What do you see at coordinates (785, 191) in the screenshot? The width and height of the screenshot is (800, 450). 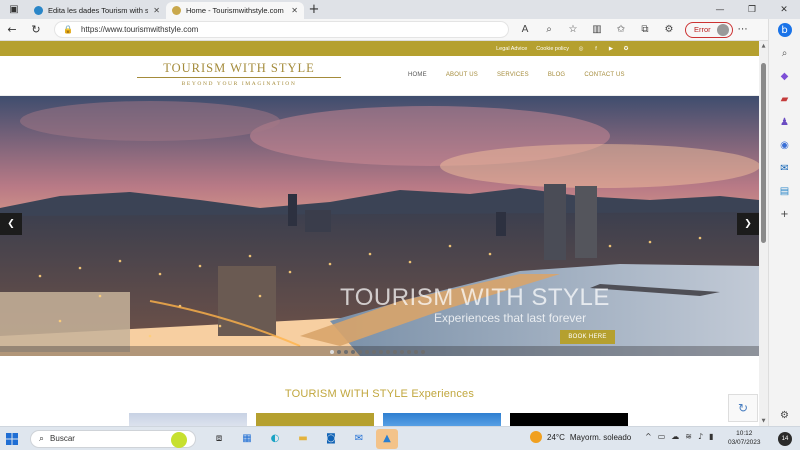 I see `drop-icon: ▤` at bounding box center [785, 191].